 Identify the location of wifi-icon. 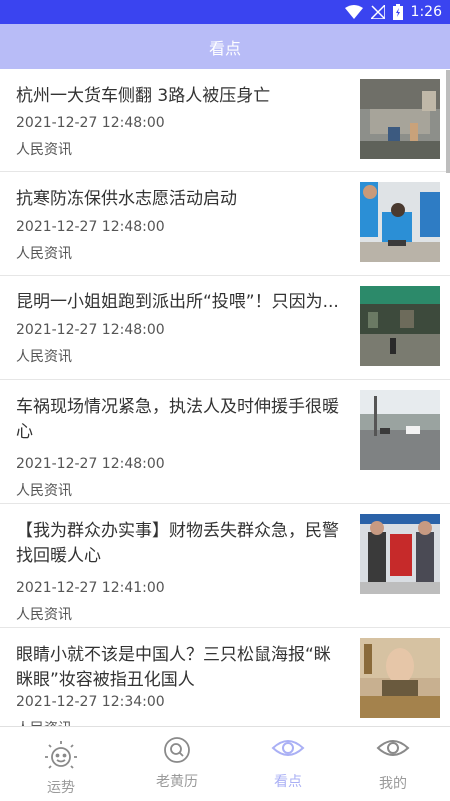
(353, 12).